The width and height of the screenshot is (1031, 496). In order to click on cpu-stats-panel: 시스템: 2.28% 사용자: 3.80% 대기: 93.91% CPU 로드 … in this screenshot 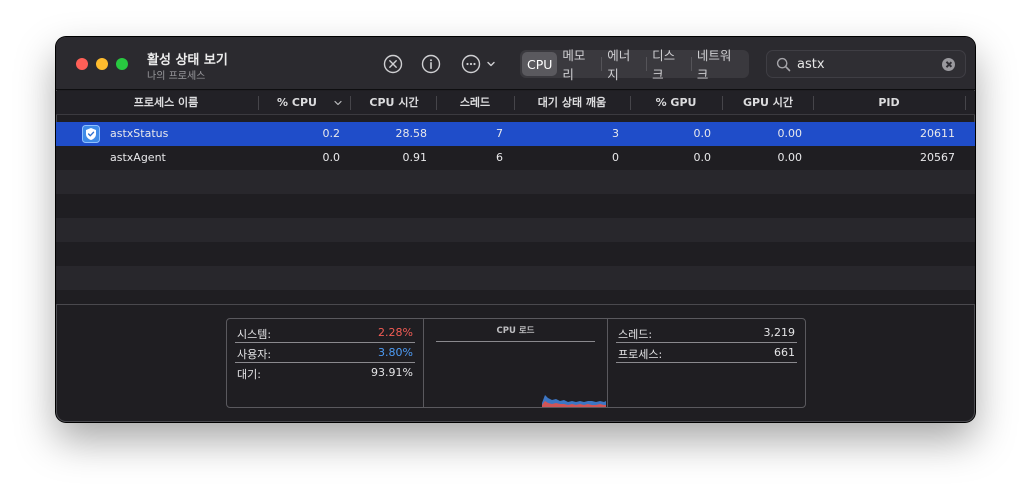, I will do `click(516, 363)`.